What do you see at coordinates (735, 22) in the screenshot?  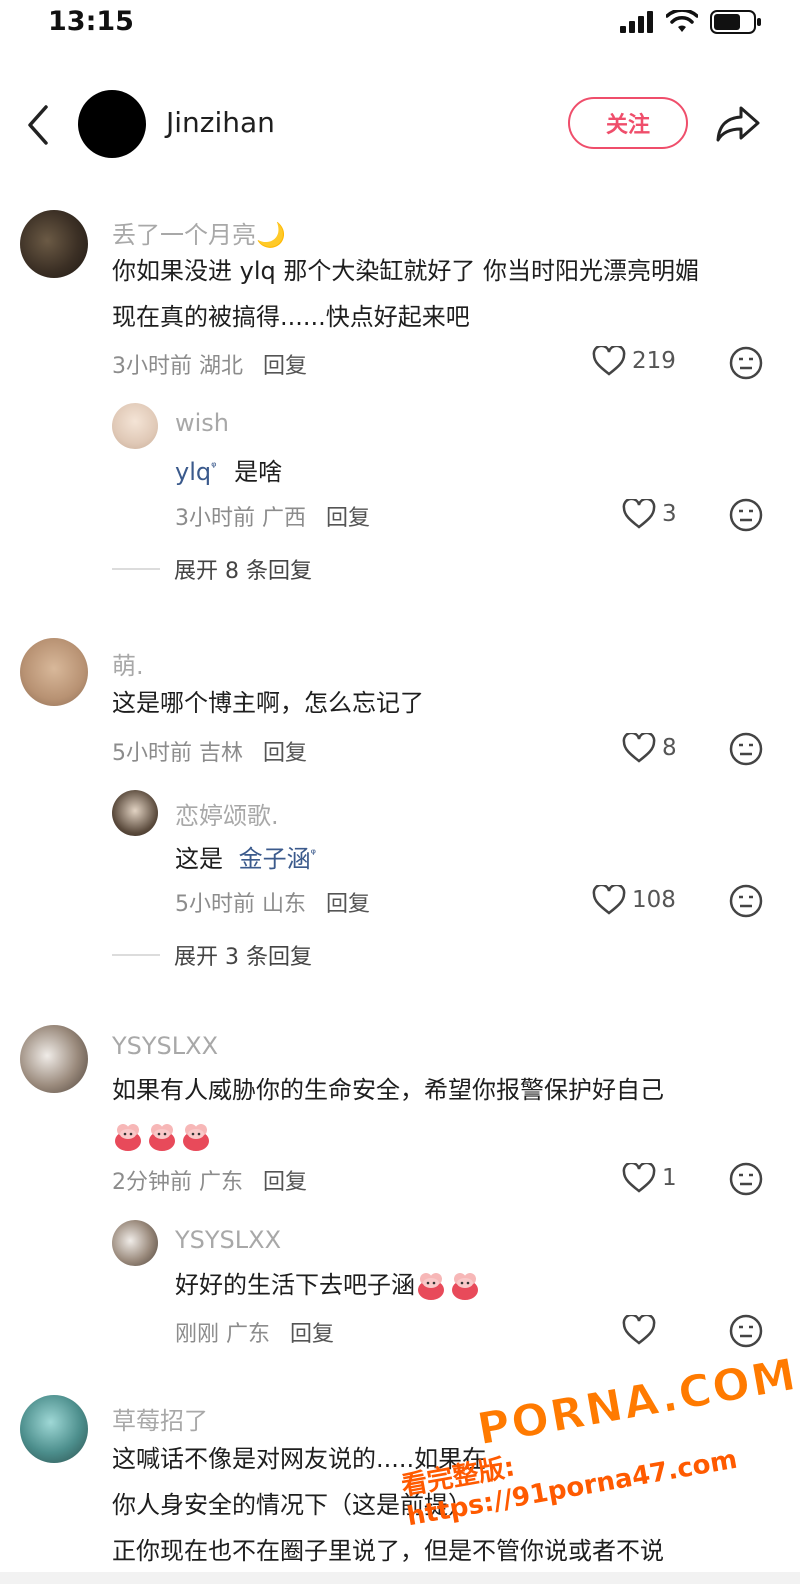 I see `battery-icon` at bounding box center [735, 22].